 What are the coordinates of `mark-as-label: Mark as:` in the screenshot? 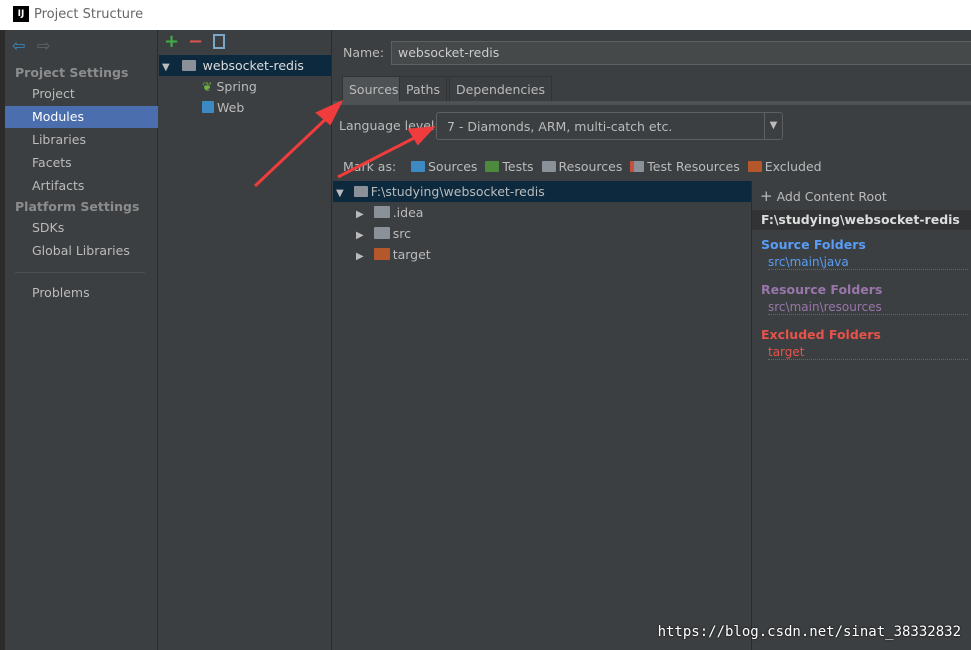 It's located at (370, 166).